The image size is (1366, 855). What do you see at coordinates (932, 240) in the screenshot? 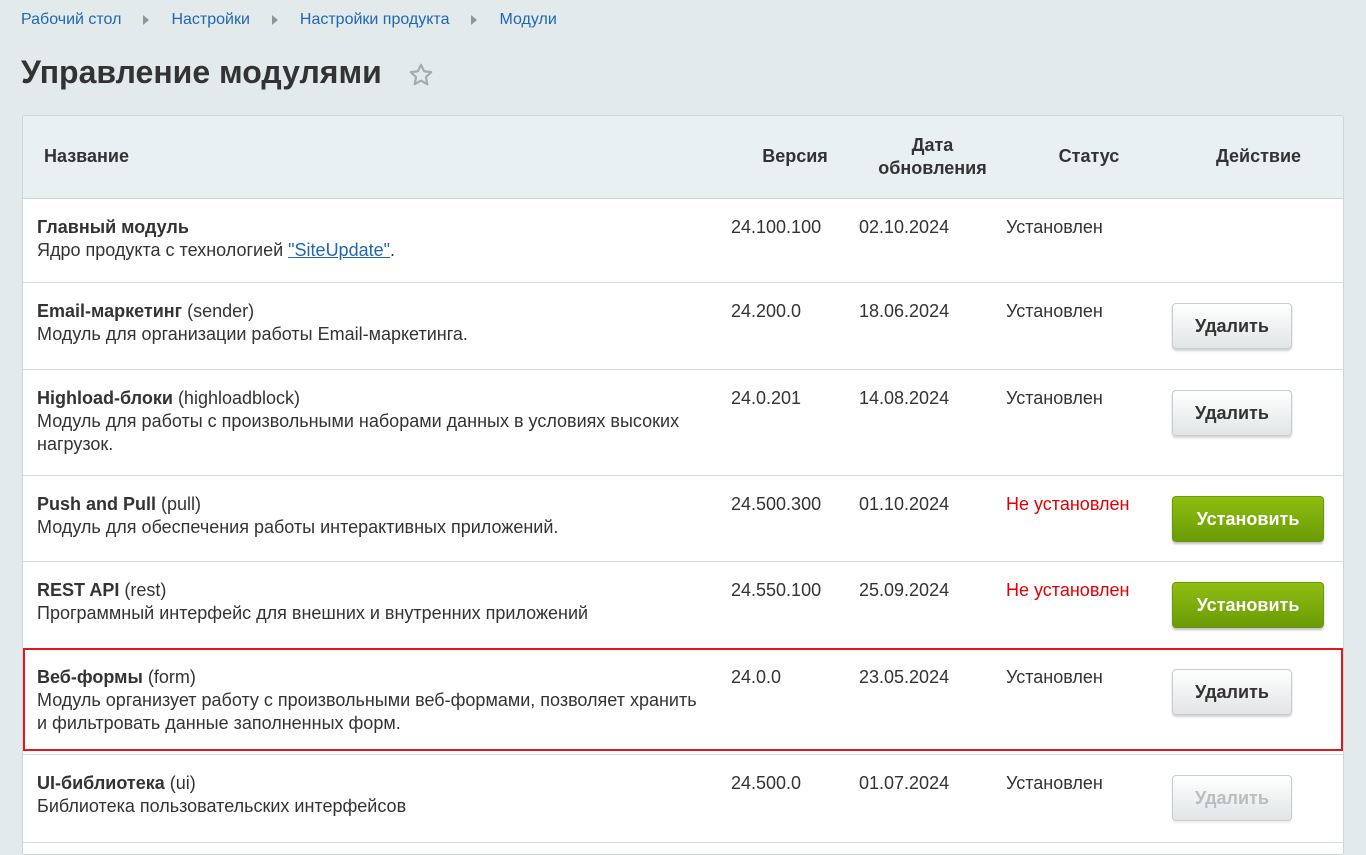
I see `module-date: 02.10.2024` at bounding box center [932, 240].